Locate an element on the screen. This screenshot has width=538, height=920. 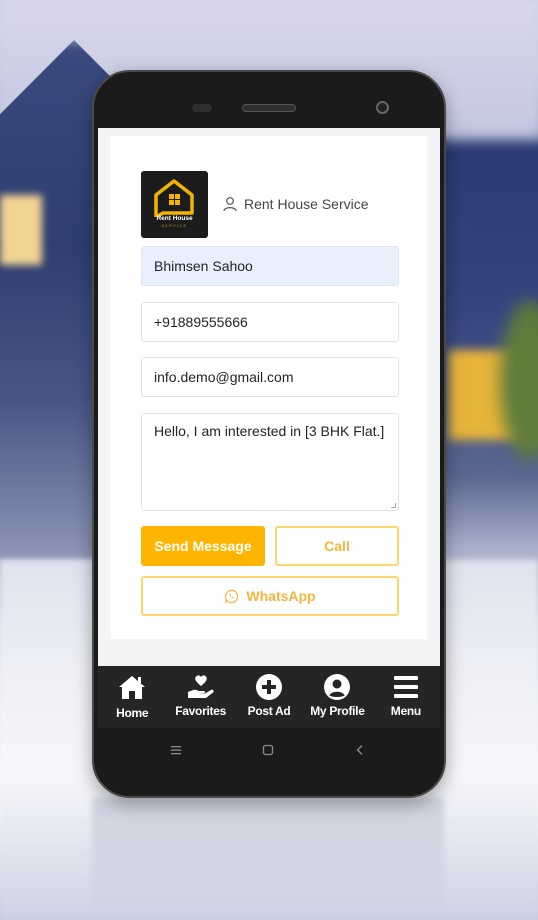
brand-name: Rent House Service is located at coordinates (306, 204).